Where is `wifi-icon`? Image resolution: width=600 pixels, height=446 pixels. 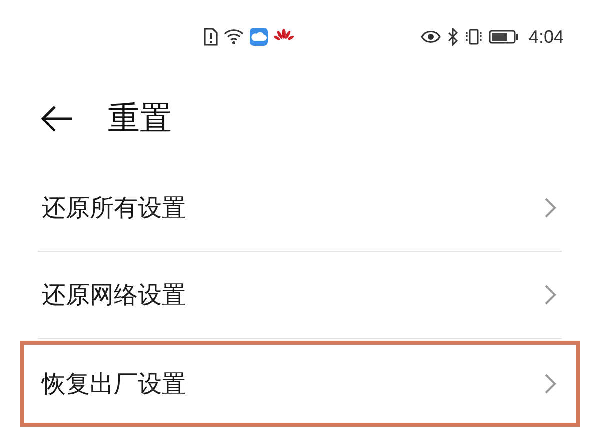
wifi-icon is located at coordinates (234, 37).